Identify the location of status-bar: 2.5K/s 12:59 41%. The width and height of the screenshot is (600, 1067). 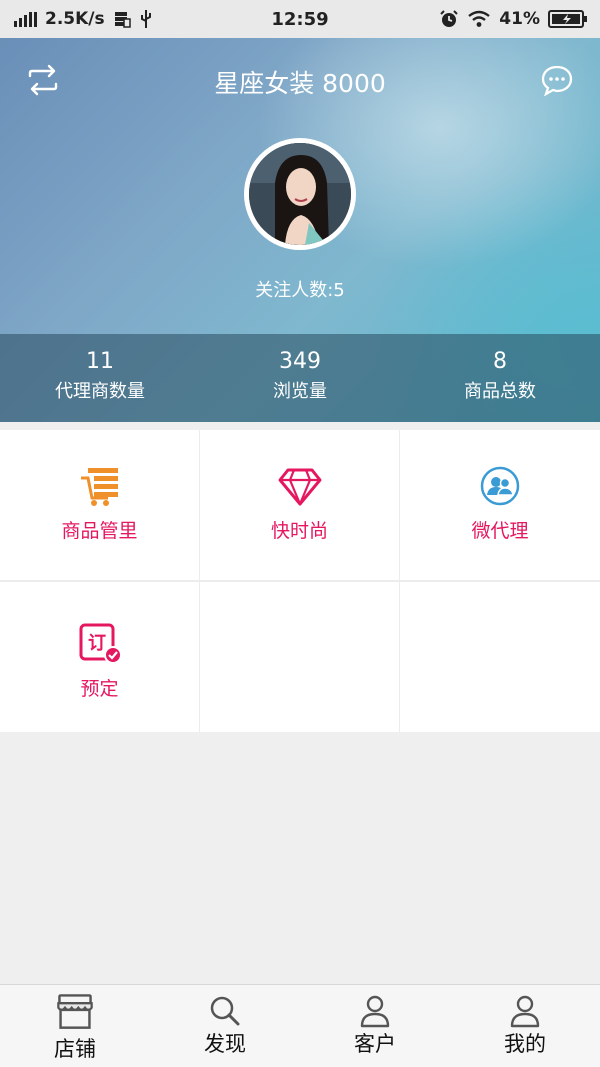
(300, 19).